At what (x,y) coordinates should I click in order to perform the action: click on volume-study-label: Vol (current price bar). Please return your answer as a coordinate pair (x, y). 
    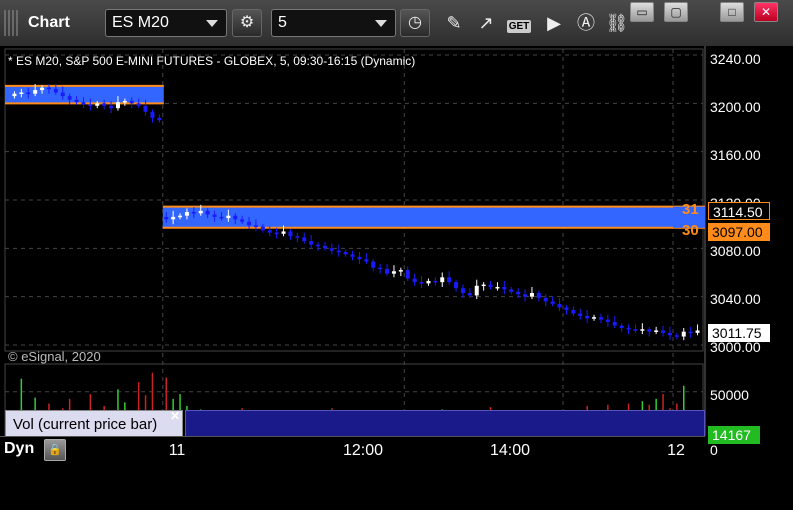
    Looking at the image, I should click on (94, 423).